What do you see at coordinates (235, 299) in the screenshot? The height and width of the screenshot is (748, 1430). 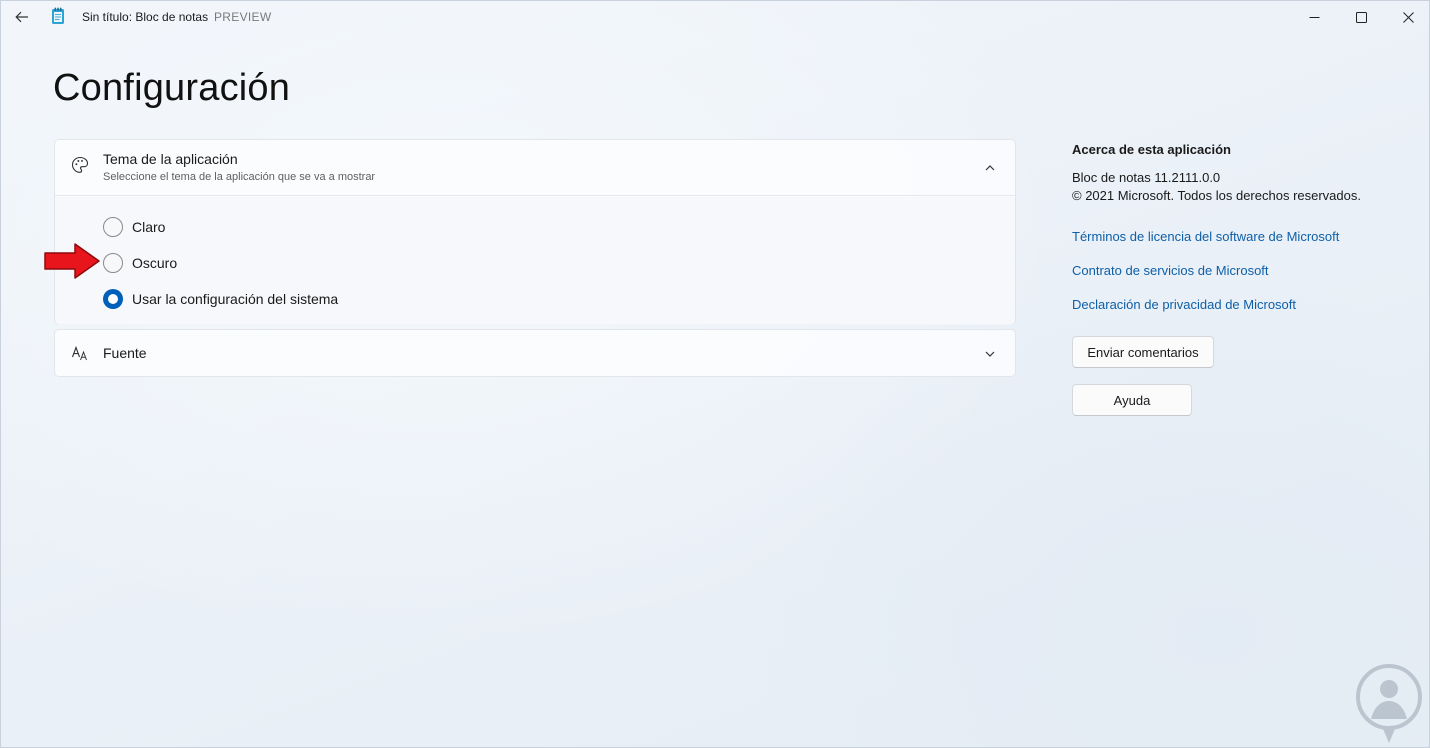 I see `radio-label-system: Usar la configuración del sistema` at bounding box center [235, 299].